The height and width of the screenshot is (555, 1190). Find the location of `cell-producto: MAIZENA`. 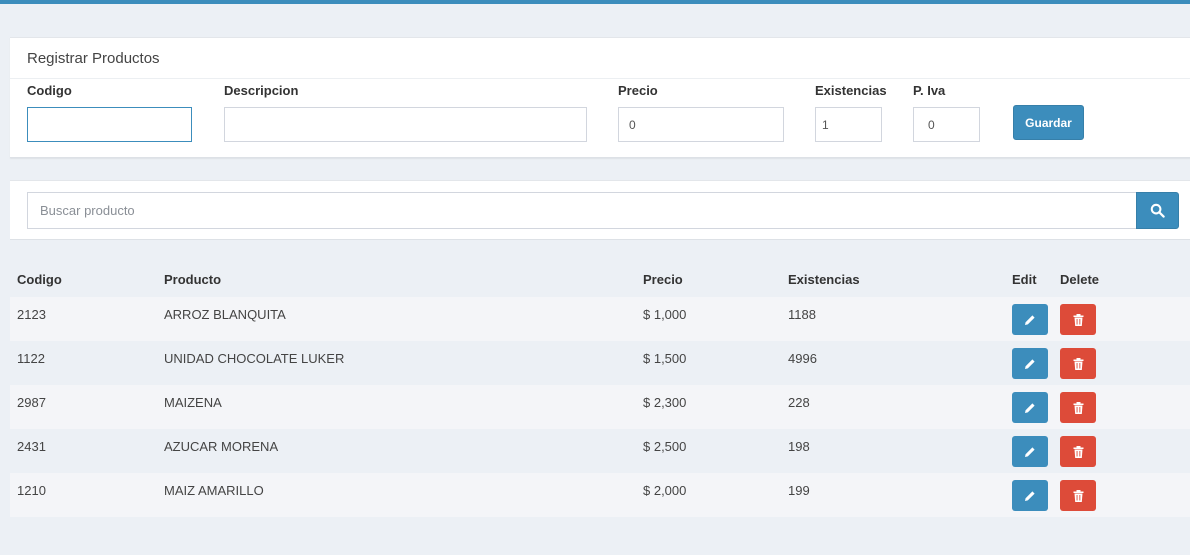

cell-producto: MAIZENA is located at coordinates (193, 402).